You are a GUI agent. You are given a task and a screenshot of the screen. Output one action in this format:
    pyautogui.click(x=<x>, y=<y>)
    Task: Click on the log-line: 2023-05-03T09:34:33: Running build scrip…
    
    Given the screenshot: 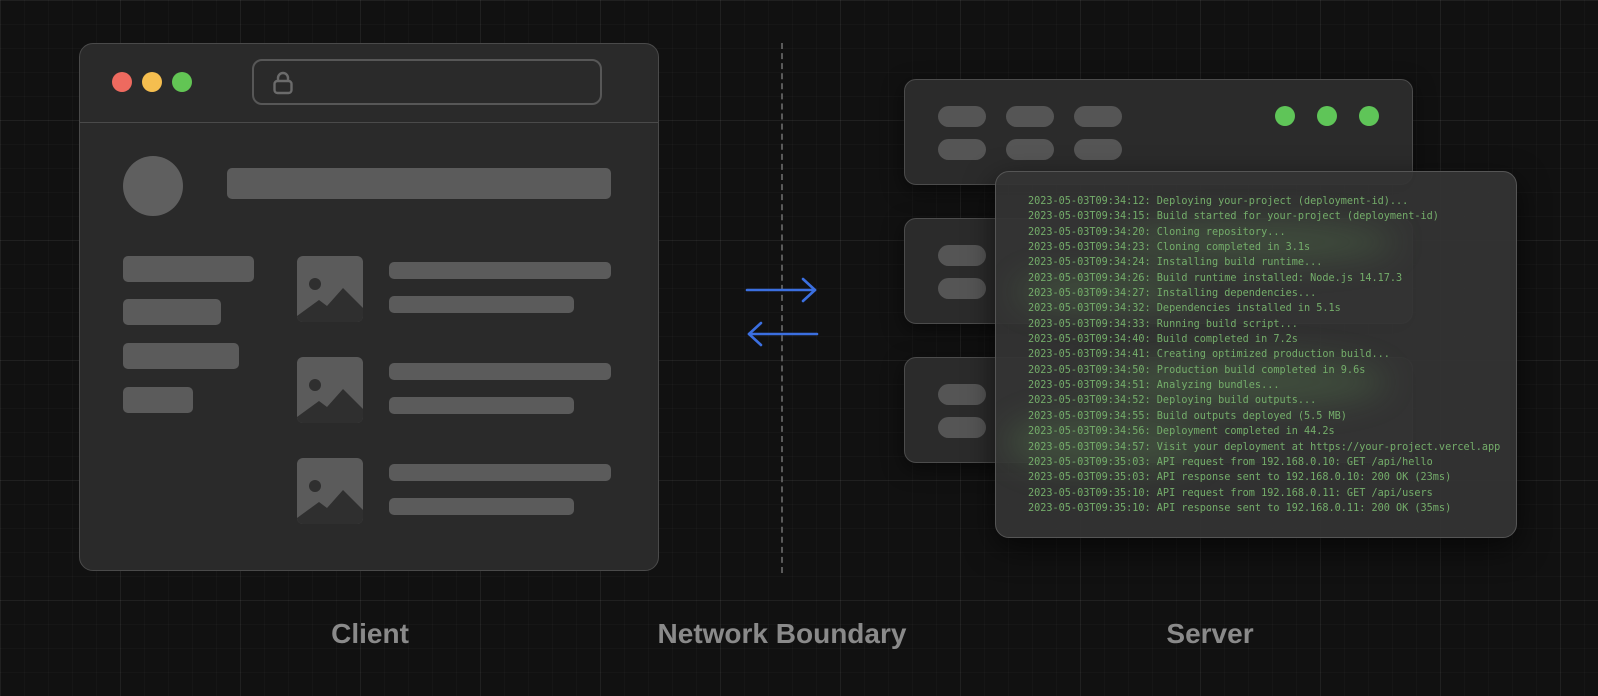 What is the action you would take?
    pyautogui.click(x=1163, y=324)
    